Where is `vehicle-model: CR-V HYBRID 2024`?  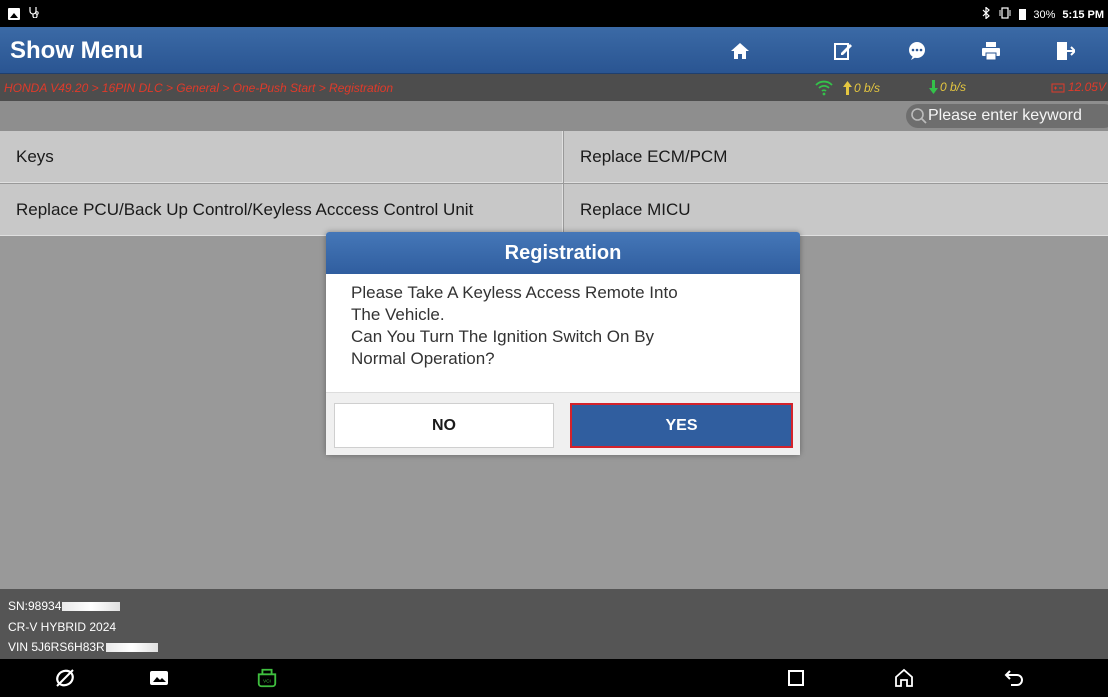 vehicle-model: CR-V HYBRID 2024 is located at coordinates (62, 627).